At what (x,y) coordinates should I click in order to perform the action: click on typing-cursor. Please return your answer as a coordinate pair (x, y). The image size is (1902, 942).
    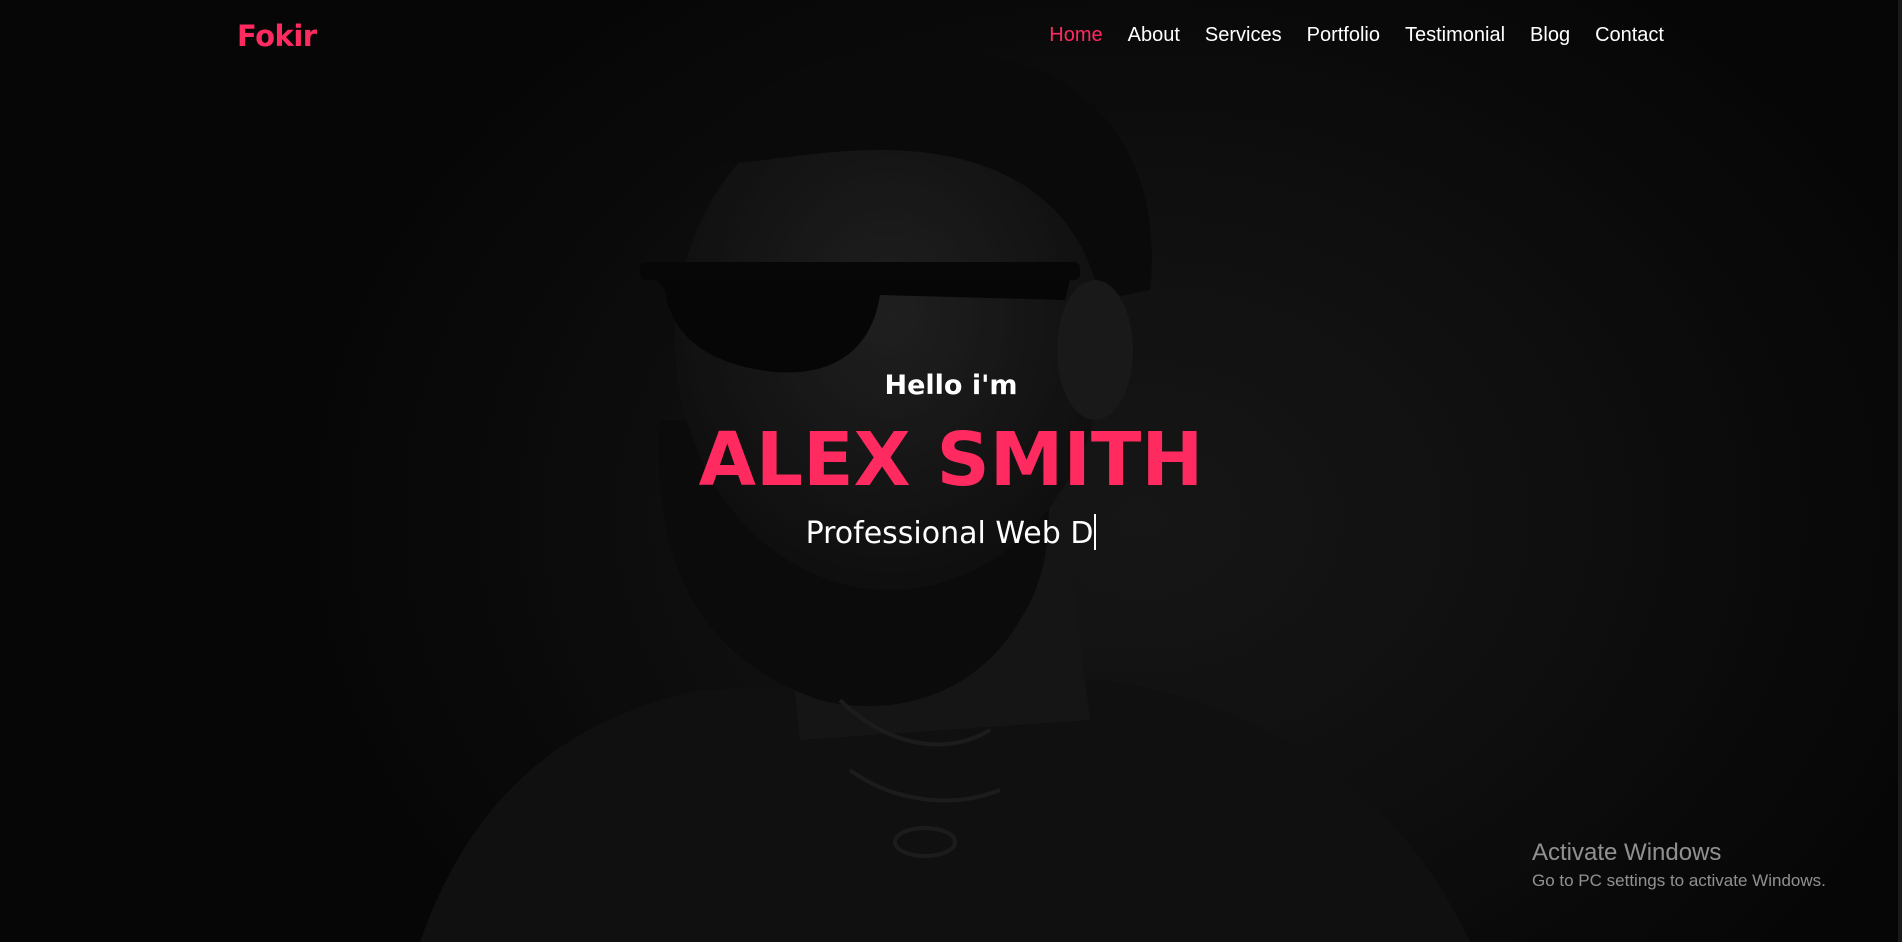
    Looking at the image, I should click on (1095, 532).